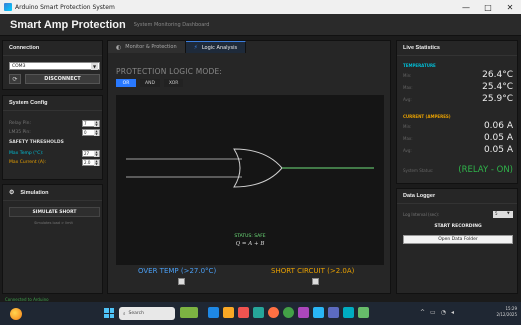  What do you see at coordinates (181, 281) in the screenshot?
I see `over-temp-checkbox` at bounding box center [181, 281].